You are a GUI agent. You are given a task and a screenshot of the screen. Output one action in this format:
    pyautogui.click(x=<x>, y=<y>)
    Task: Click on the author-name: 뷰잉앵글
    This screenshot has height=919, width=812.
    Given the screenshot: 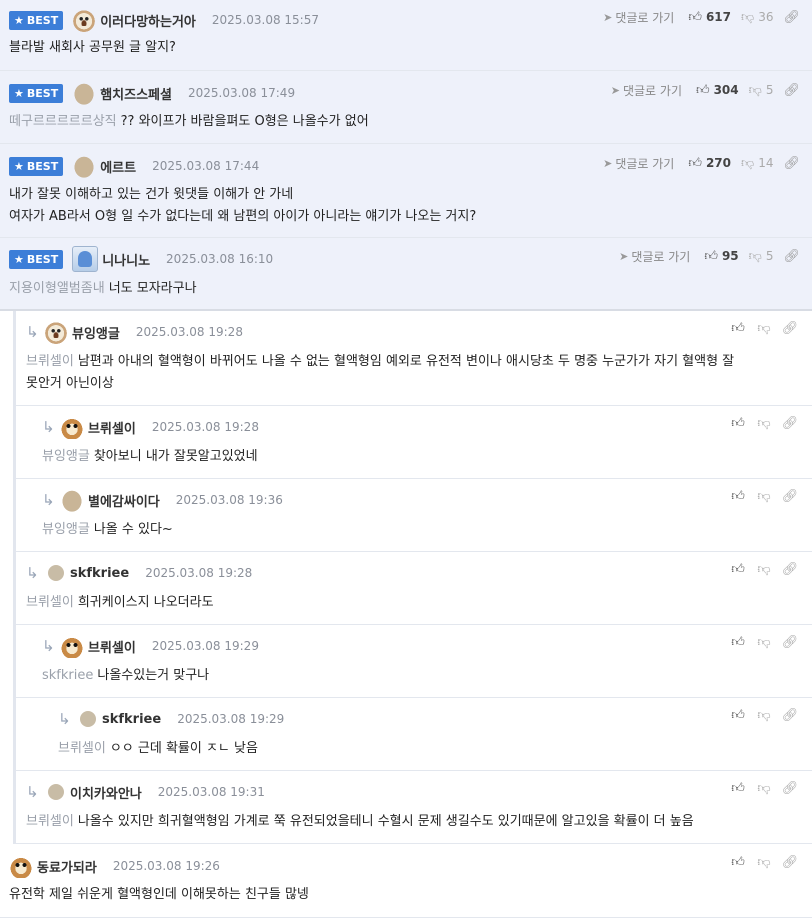 What is the action you would take?
    pyautogui.click(x=96, y=332)
    